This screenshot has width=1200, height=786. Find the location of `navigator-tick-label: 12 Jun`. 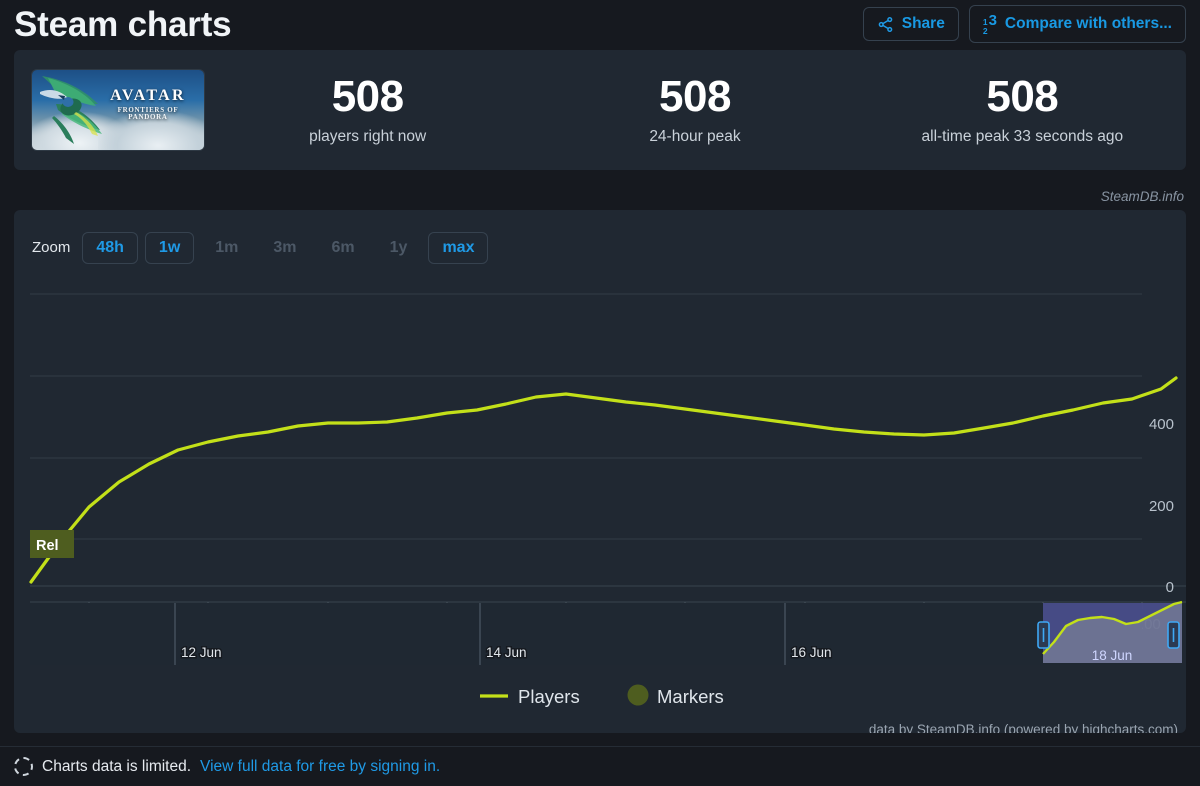

navigator-tick-label: 12 Jun is located at coordinates (201, 652).